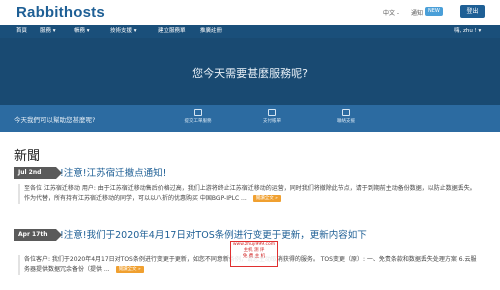 The width and height of the screenshot is (500, 290). I want to click on help-bar: 今天我們可以幫助您甚麼呢? 提交工單服務 支付帳單 聯絡支援, so click(250, 118).